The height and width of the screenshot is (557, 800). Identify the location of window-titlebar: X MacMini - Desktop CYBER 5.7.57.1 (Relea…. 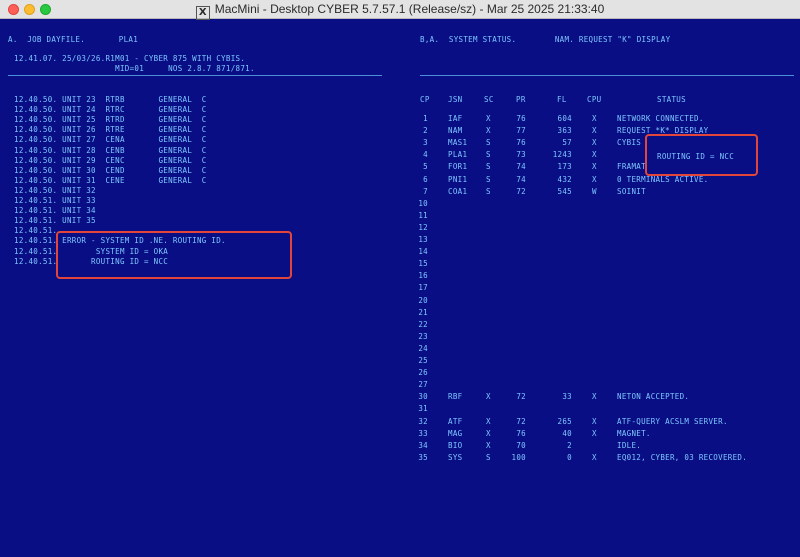
(400, 10).